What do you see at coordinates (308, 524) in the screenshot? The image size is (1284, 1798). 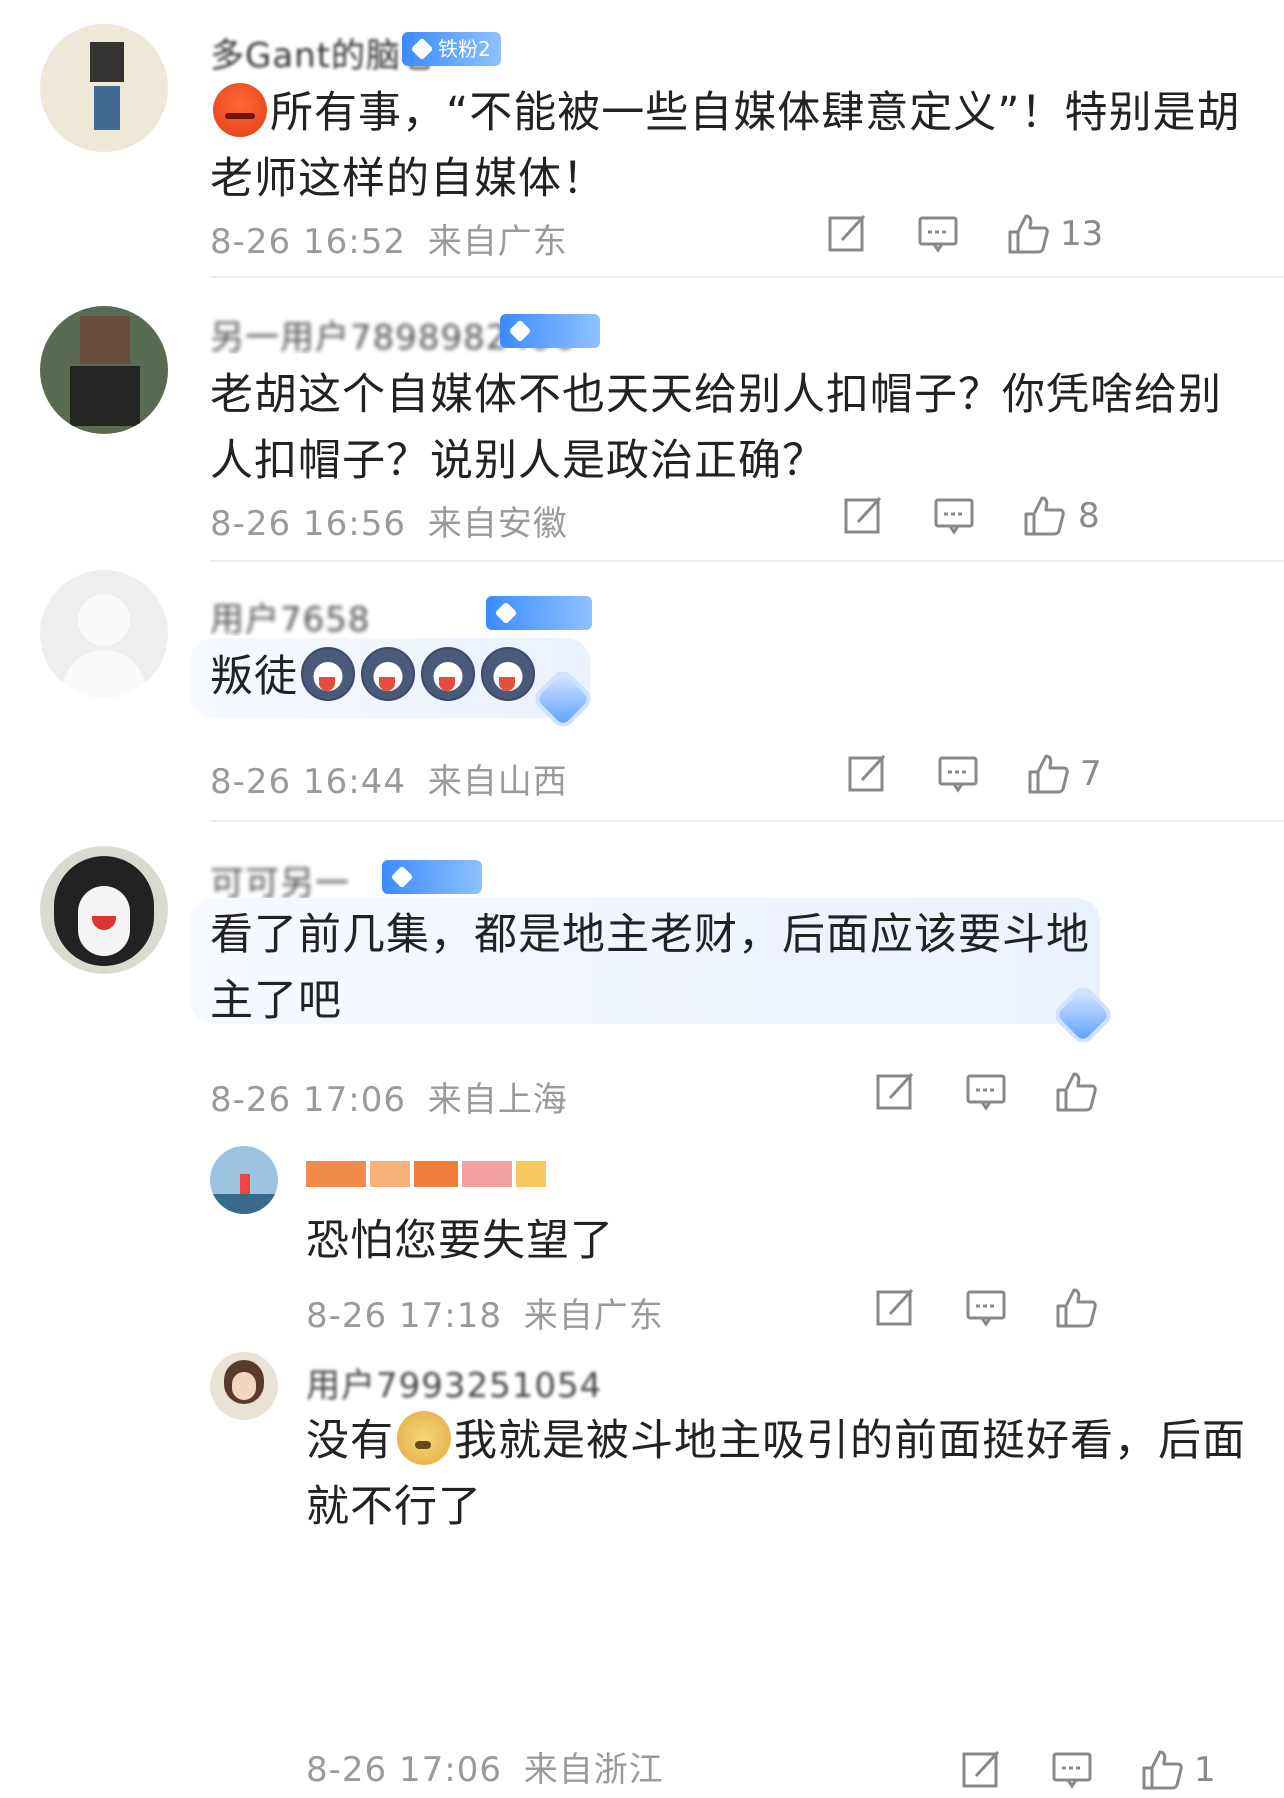 I see `timestamp: 8-26 16:56` at bounding box center [308, 524].